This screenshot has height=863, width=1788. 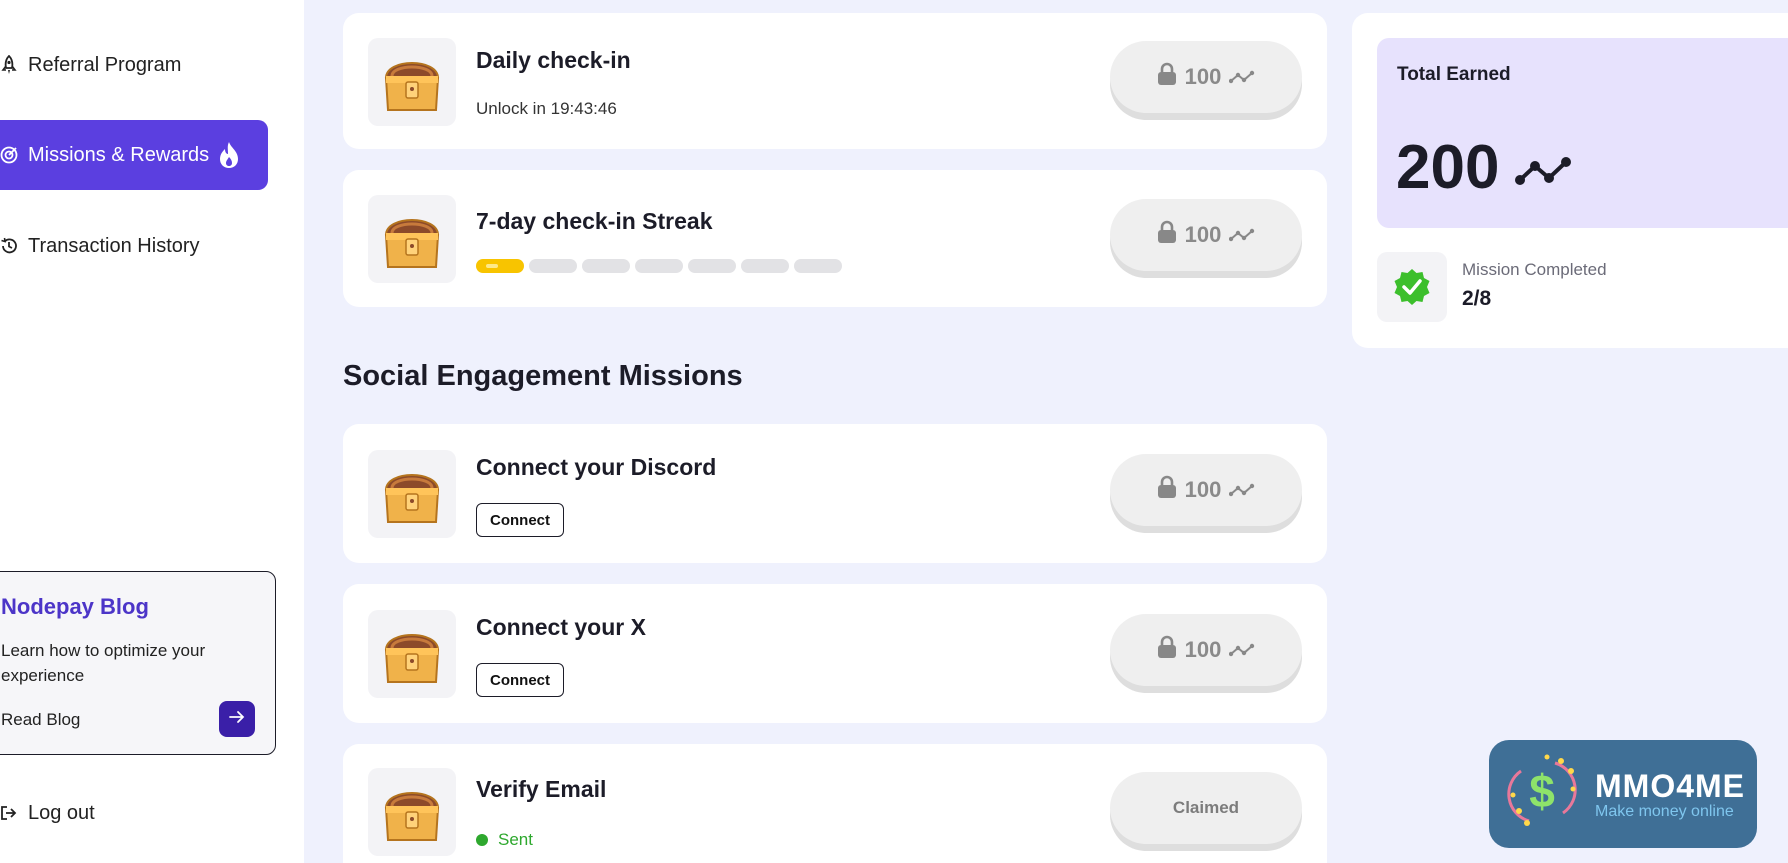 What do you see at coordinates (40, 720) in the screenshot?
I see `read-blog-link: Read Blog` at bounding box center [40, 720].